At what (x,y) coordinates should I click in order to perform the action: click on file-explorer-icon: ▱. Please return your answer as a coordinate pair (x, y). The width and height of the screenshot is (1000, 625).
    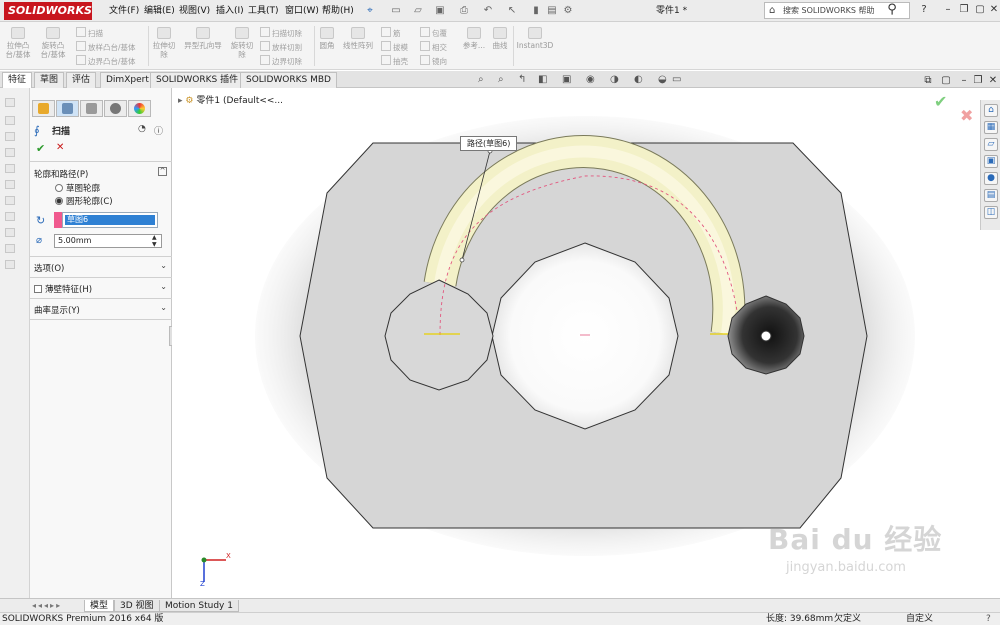
    Looking at the image, I should click on (991, 144).